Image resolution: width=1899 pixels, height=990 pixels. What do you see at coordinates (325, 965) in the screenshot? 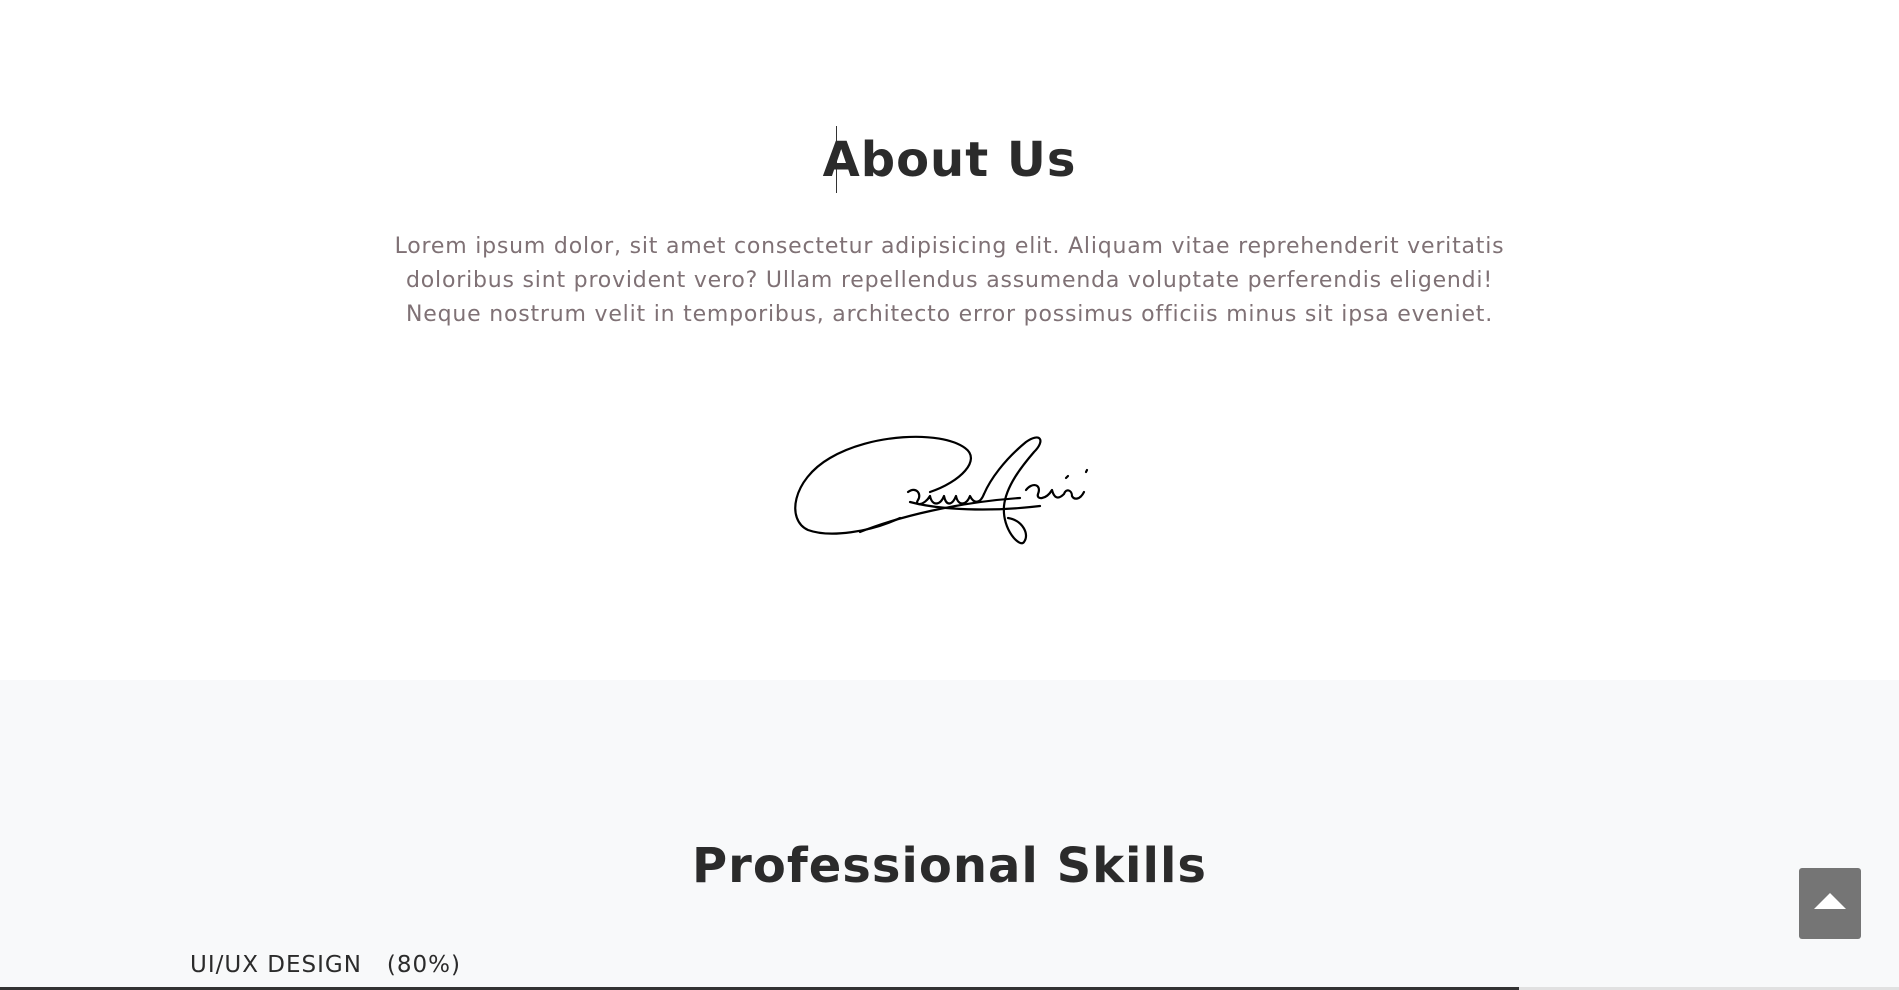
I see `skill-label-uiux: UI/UX DESIGN (80%)` at bounding box center [325, 965].